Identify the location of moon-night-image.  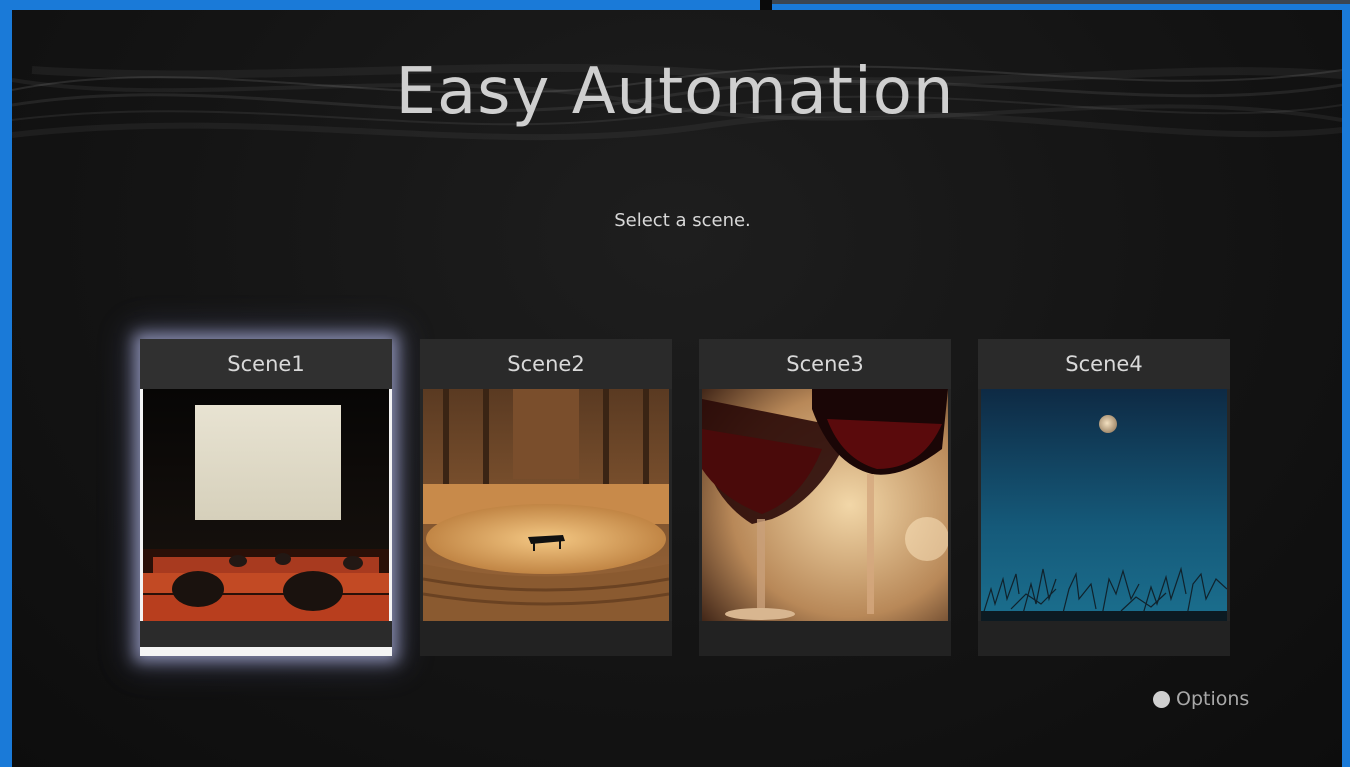
(1104, 505).